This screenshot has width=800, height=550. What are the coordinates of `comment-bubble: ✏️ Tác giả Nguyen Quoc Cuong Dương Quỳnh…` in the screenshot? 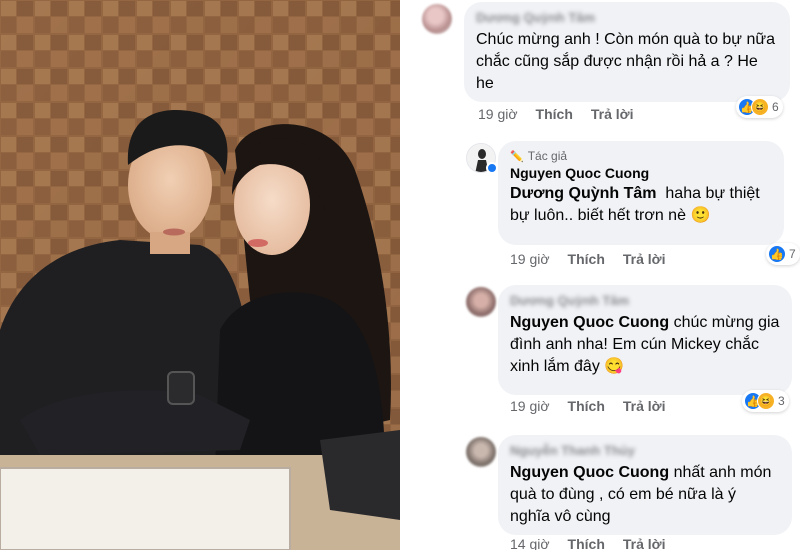 It's located at (641, 193).